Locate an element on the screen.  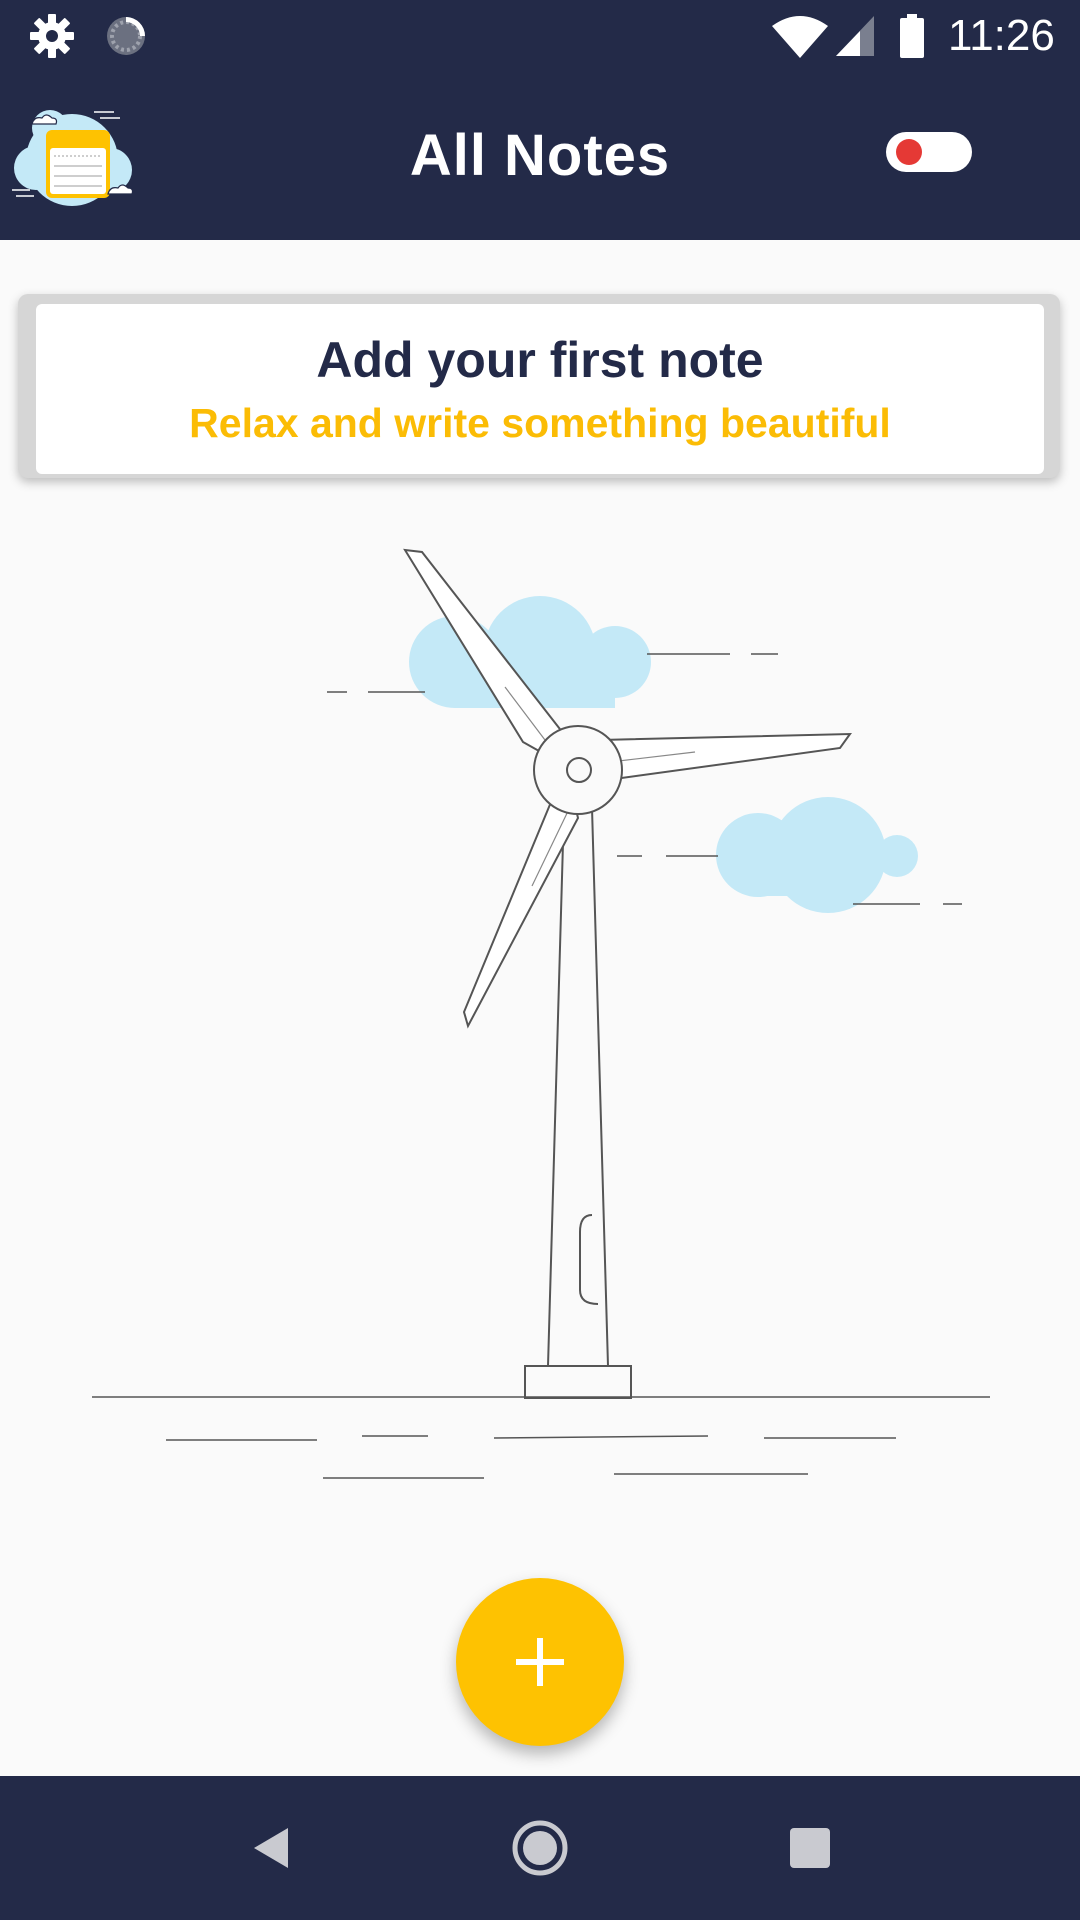
recents-icon is located at coordinates (810, 1848).